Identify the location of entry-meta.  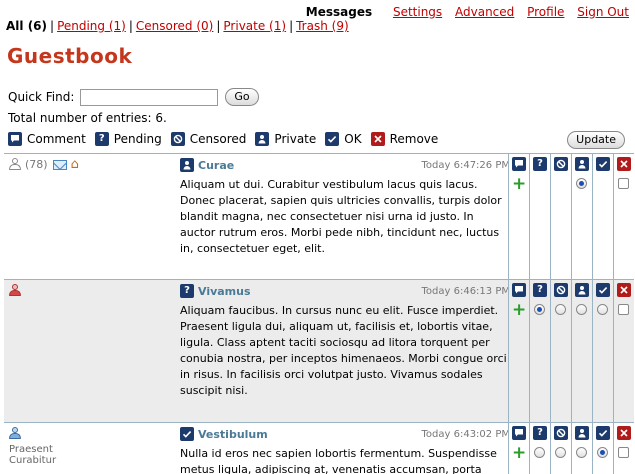
(89, 290).